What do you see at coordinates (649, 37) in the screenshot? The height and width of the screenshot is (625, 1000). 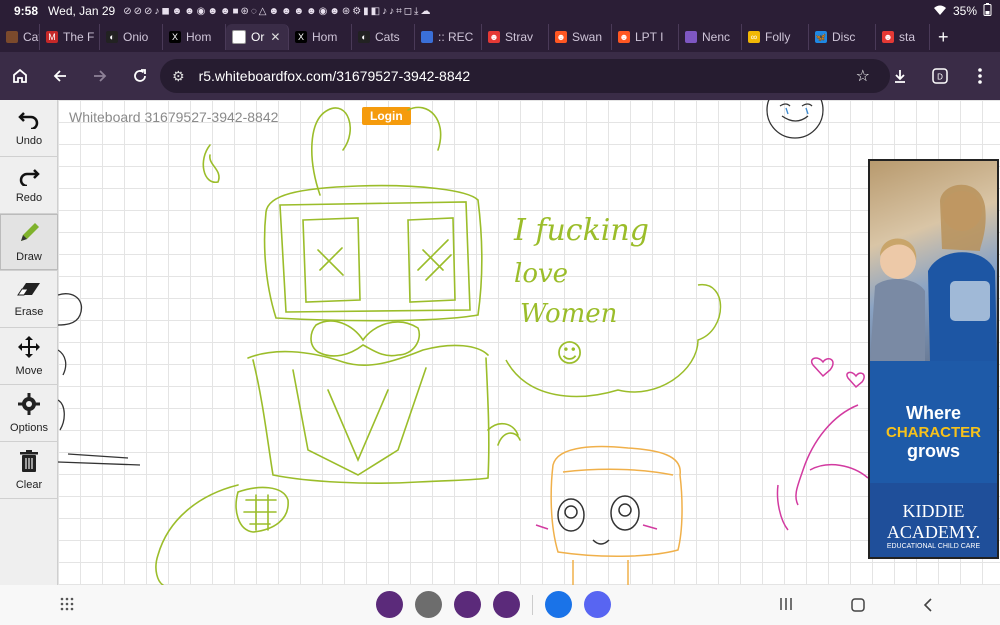 I see `tab-label: LPT I` at bounding box center [649, 37].